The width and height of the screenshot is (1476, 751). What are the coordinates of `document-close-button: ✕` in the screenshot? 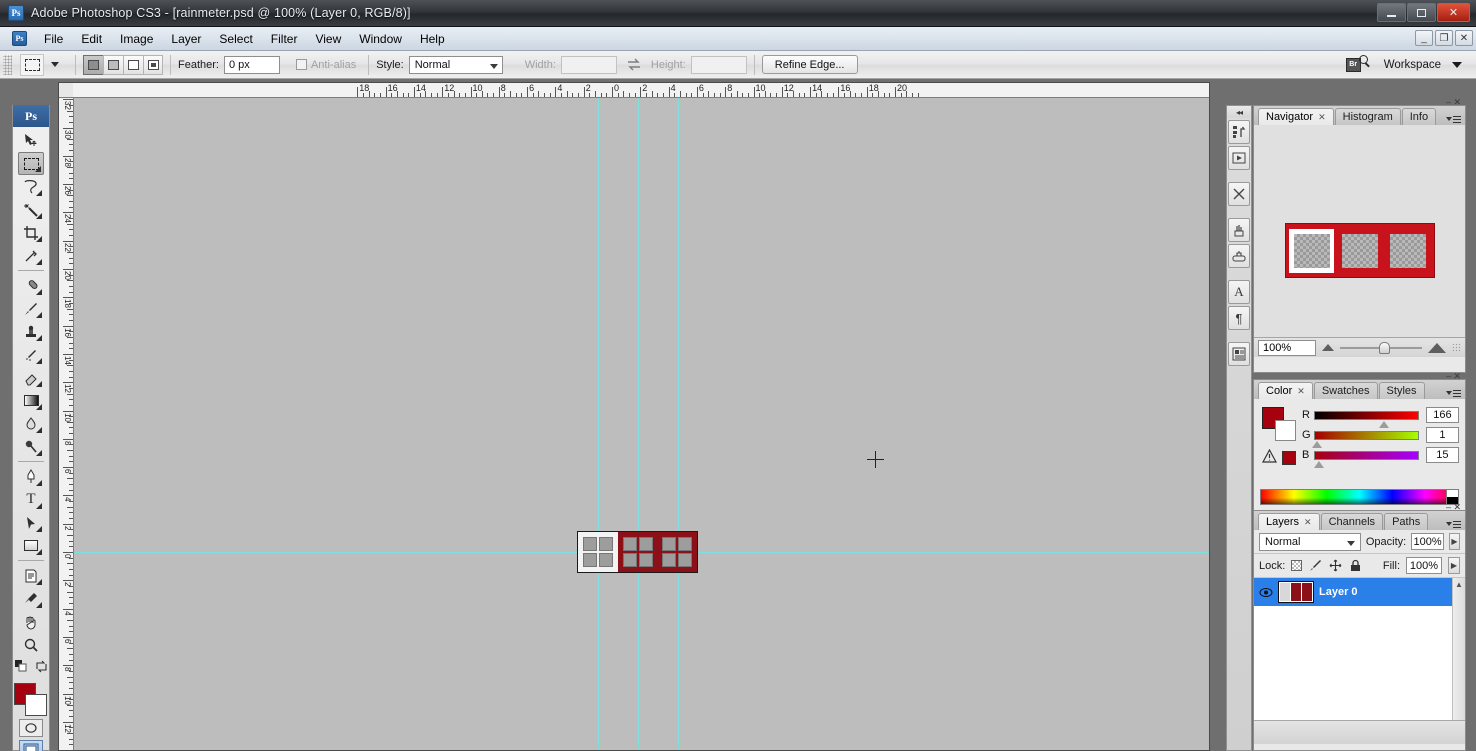 It's located at (1464, 38).